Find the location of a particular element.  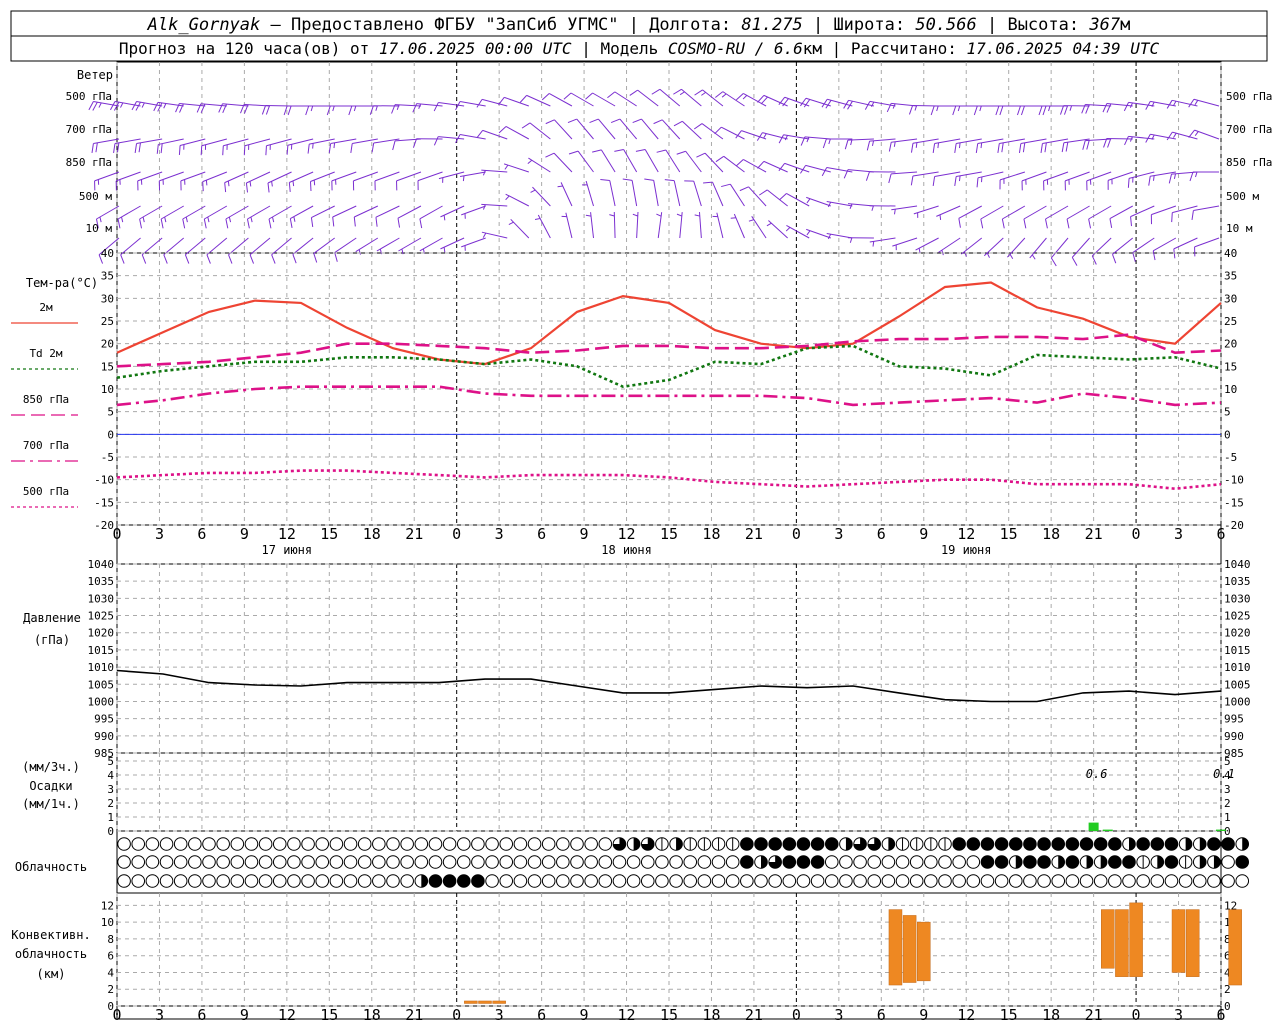

temp-tick-label: -10 is located at coordinates (104, 480).